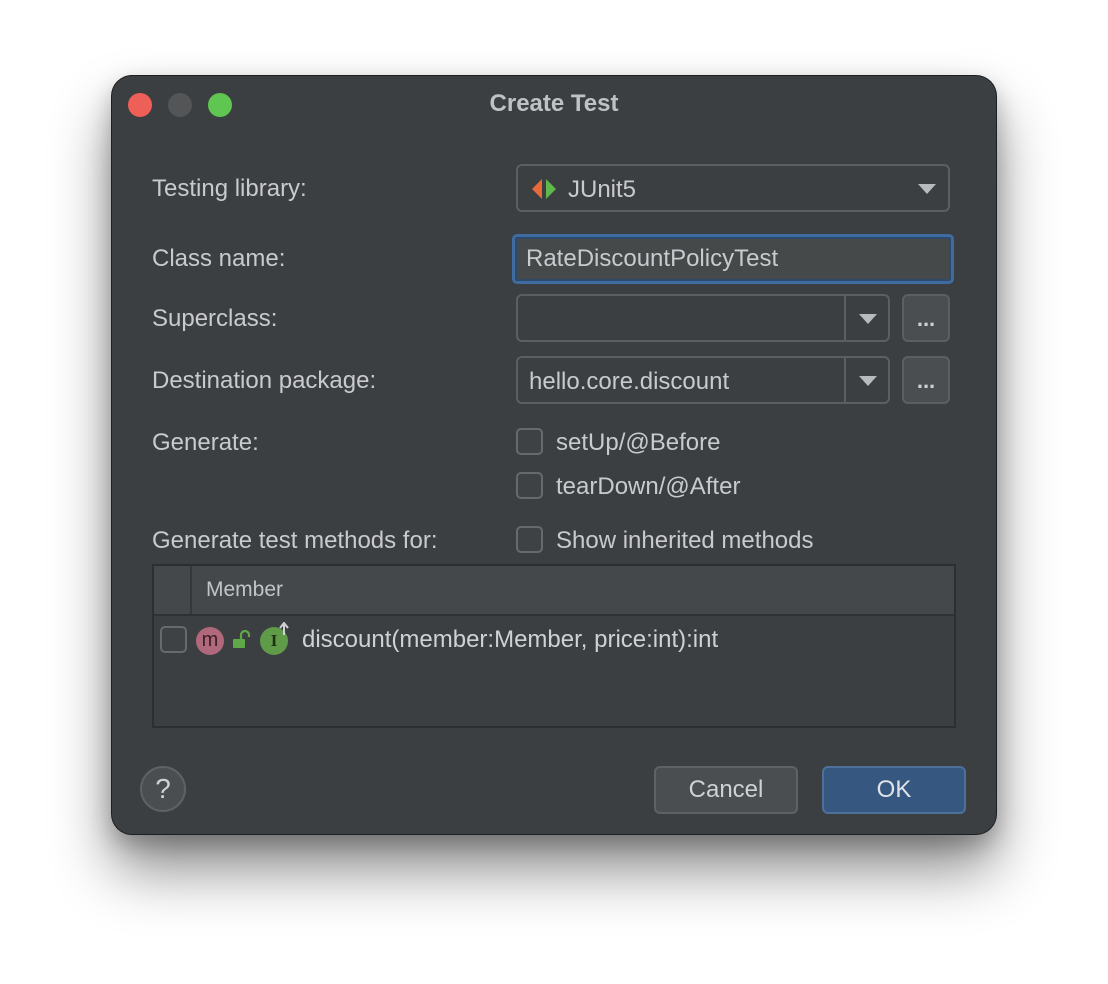  What do you see at coordinates (215, 318) in the screenshot?
I see `superclass-label: Superclass:` at bounding box center [215, 318].